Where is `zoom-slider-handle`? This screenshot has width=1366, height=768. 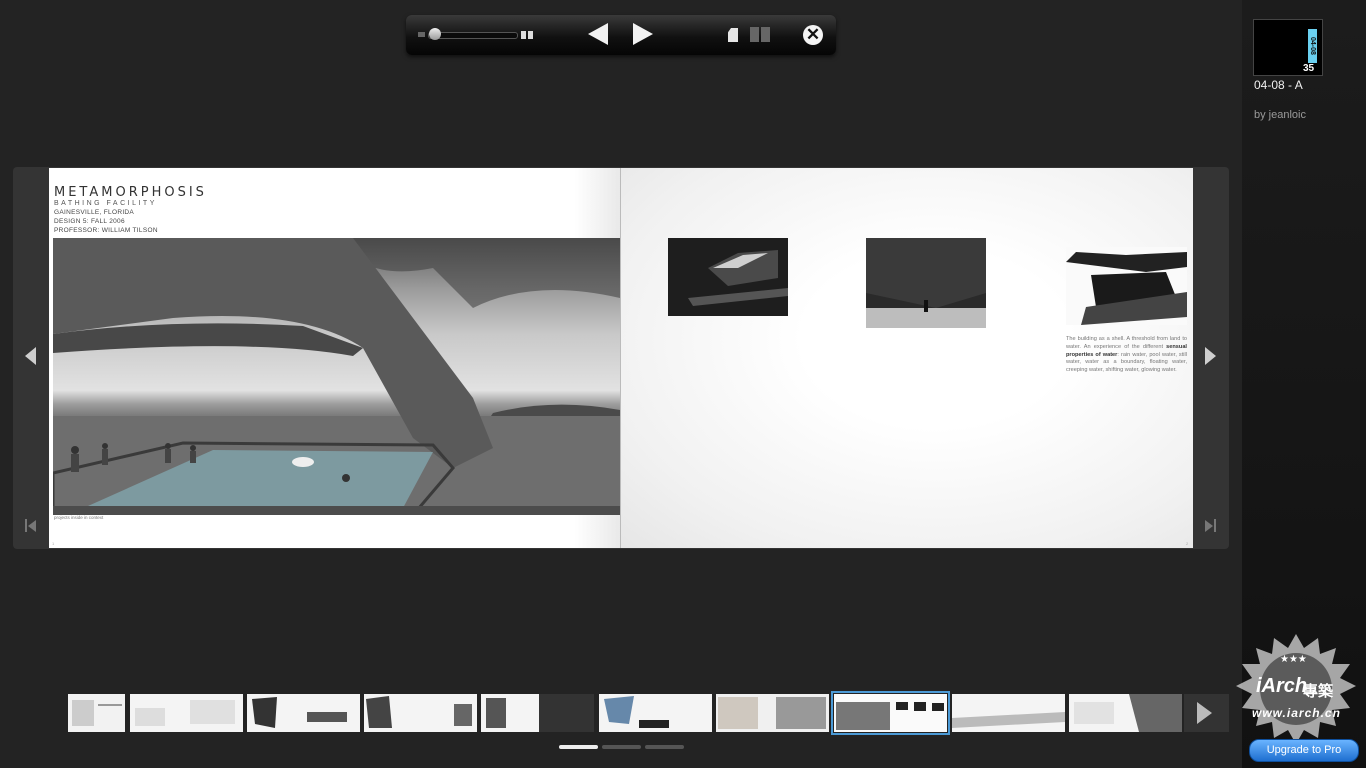 zoom-slider-handle is located at coordinates (435, 34).